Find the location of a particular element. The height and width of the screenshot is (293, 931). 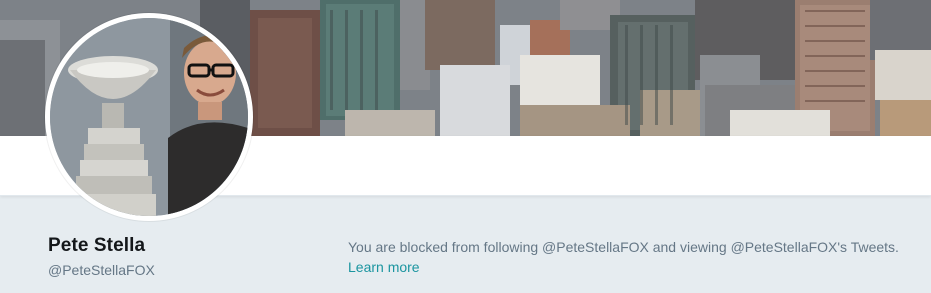

profile-handle: @PeteStellaFOX is located at coordinates (101, 270).